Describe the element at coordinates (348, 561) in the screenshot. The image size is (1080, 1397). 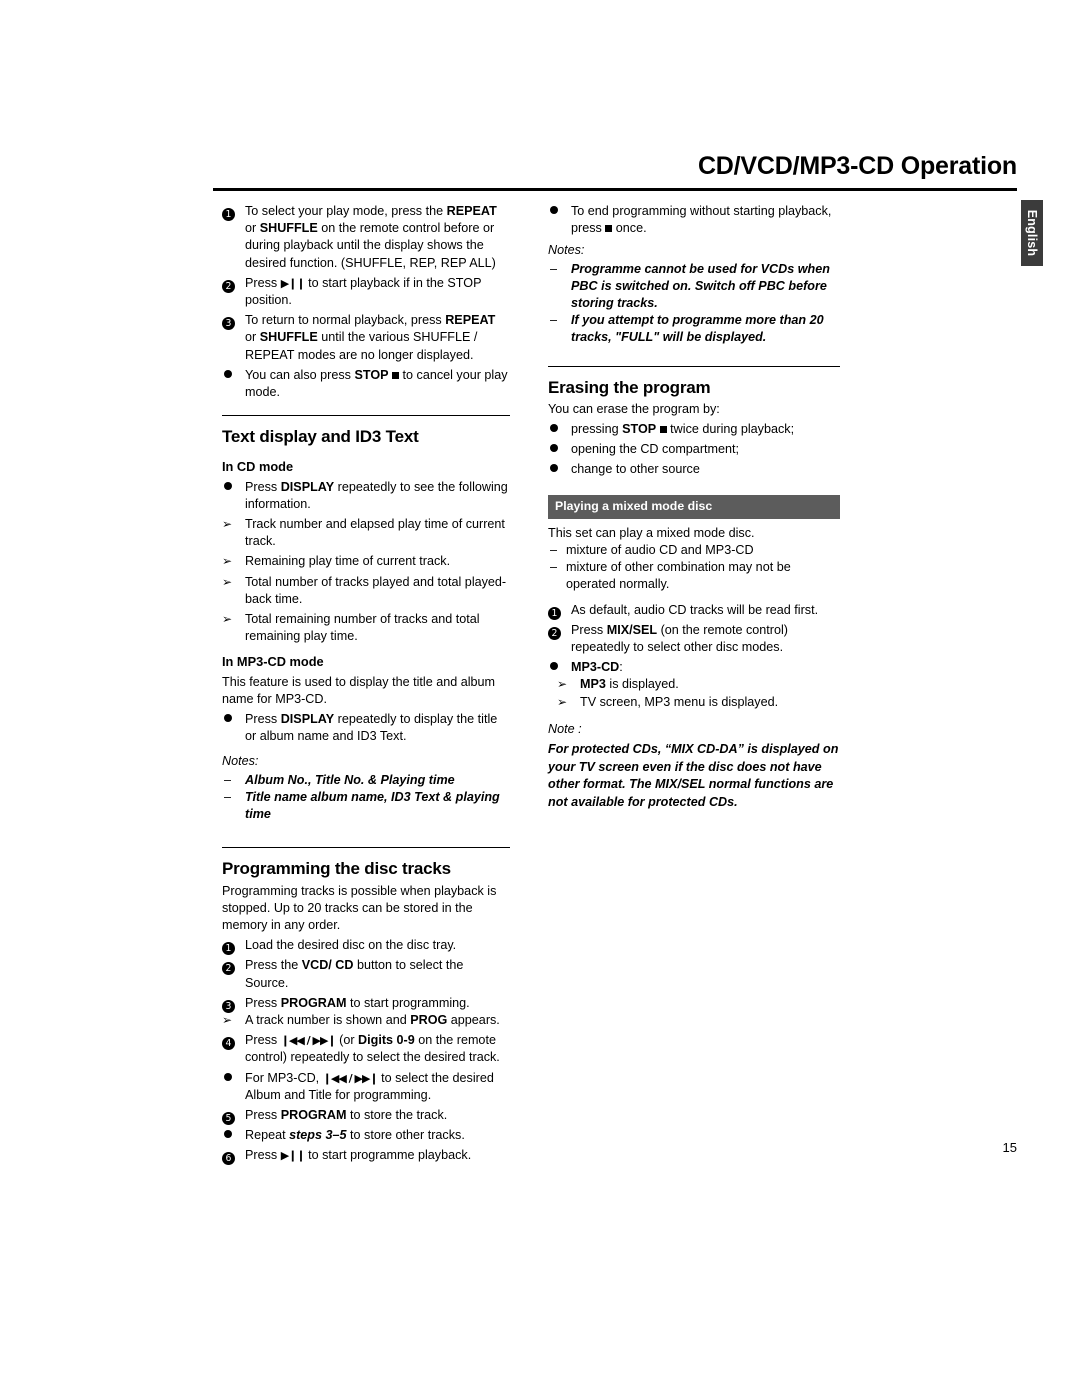
I see `cd-display-option-2: Remaining play time of current track.` at that location.